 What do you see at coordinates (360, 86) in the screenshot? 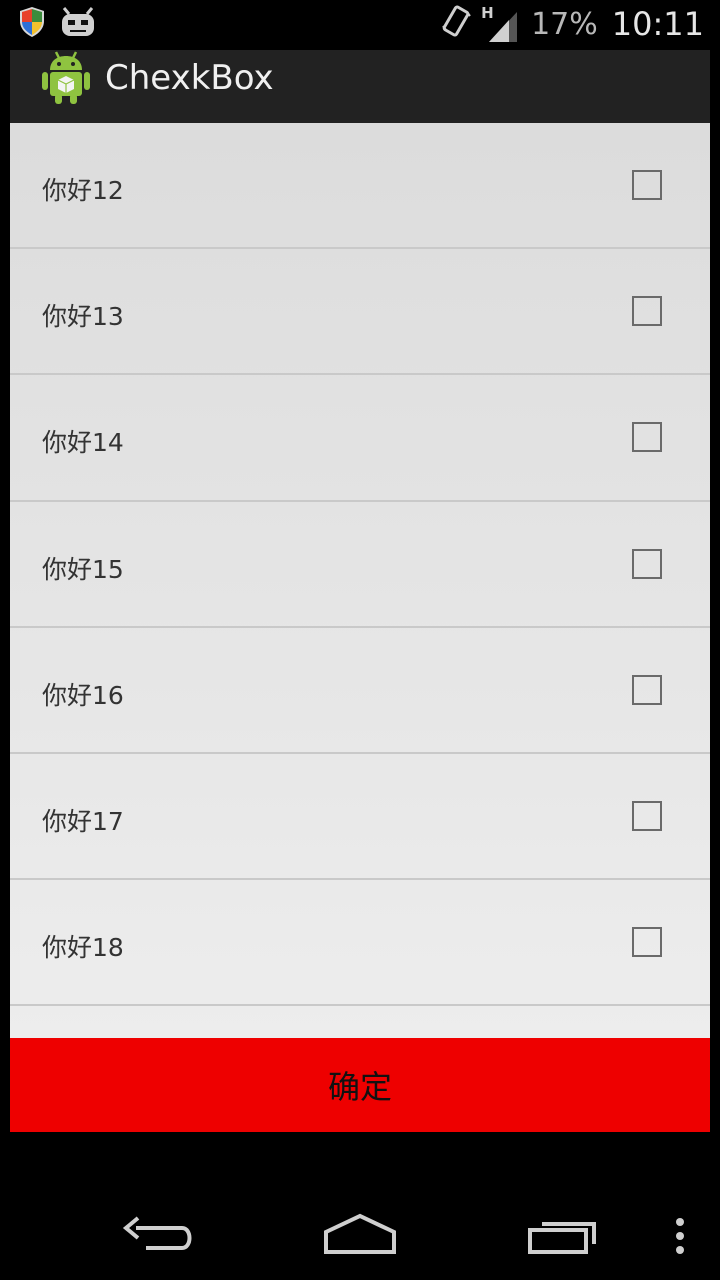
I see `action-bar: ChexkBox` at bounding box center [360, 86].